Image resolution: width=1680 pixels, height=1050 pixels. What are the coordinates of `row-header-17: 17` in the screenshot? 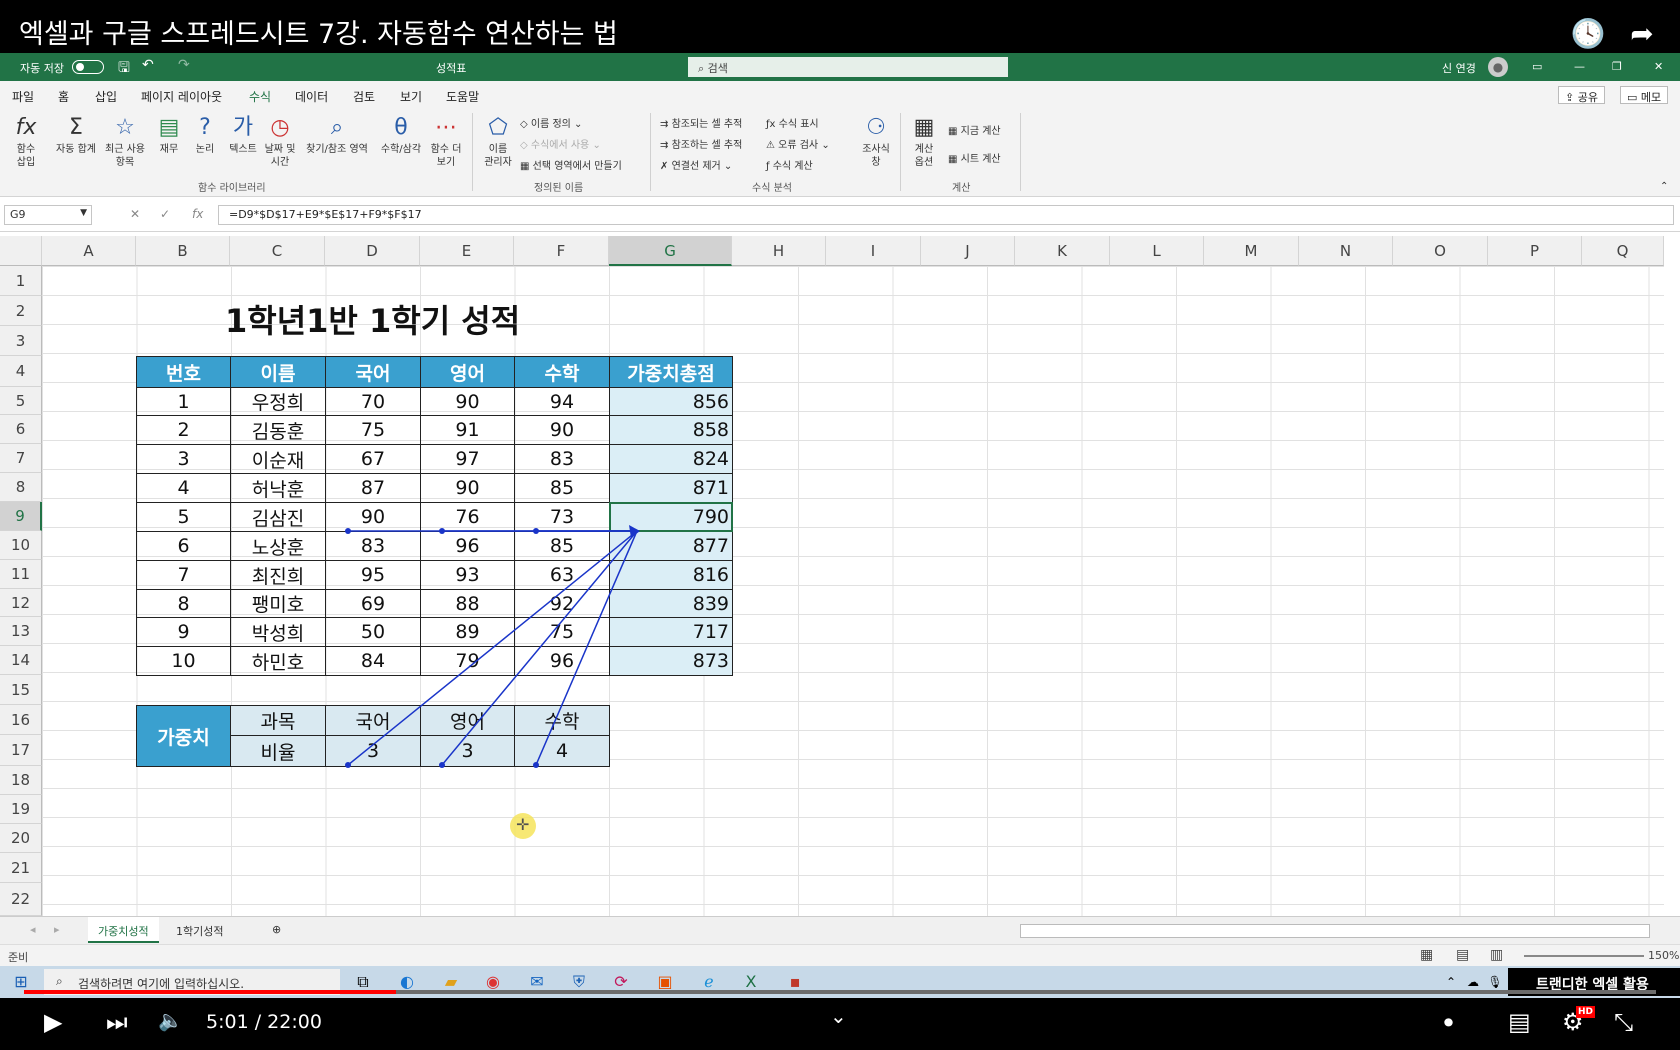 It's located at (21, 750).